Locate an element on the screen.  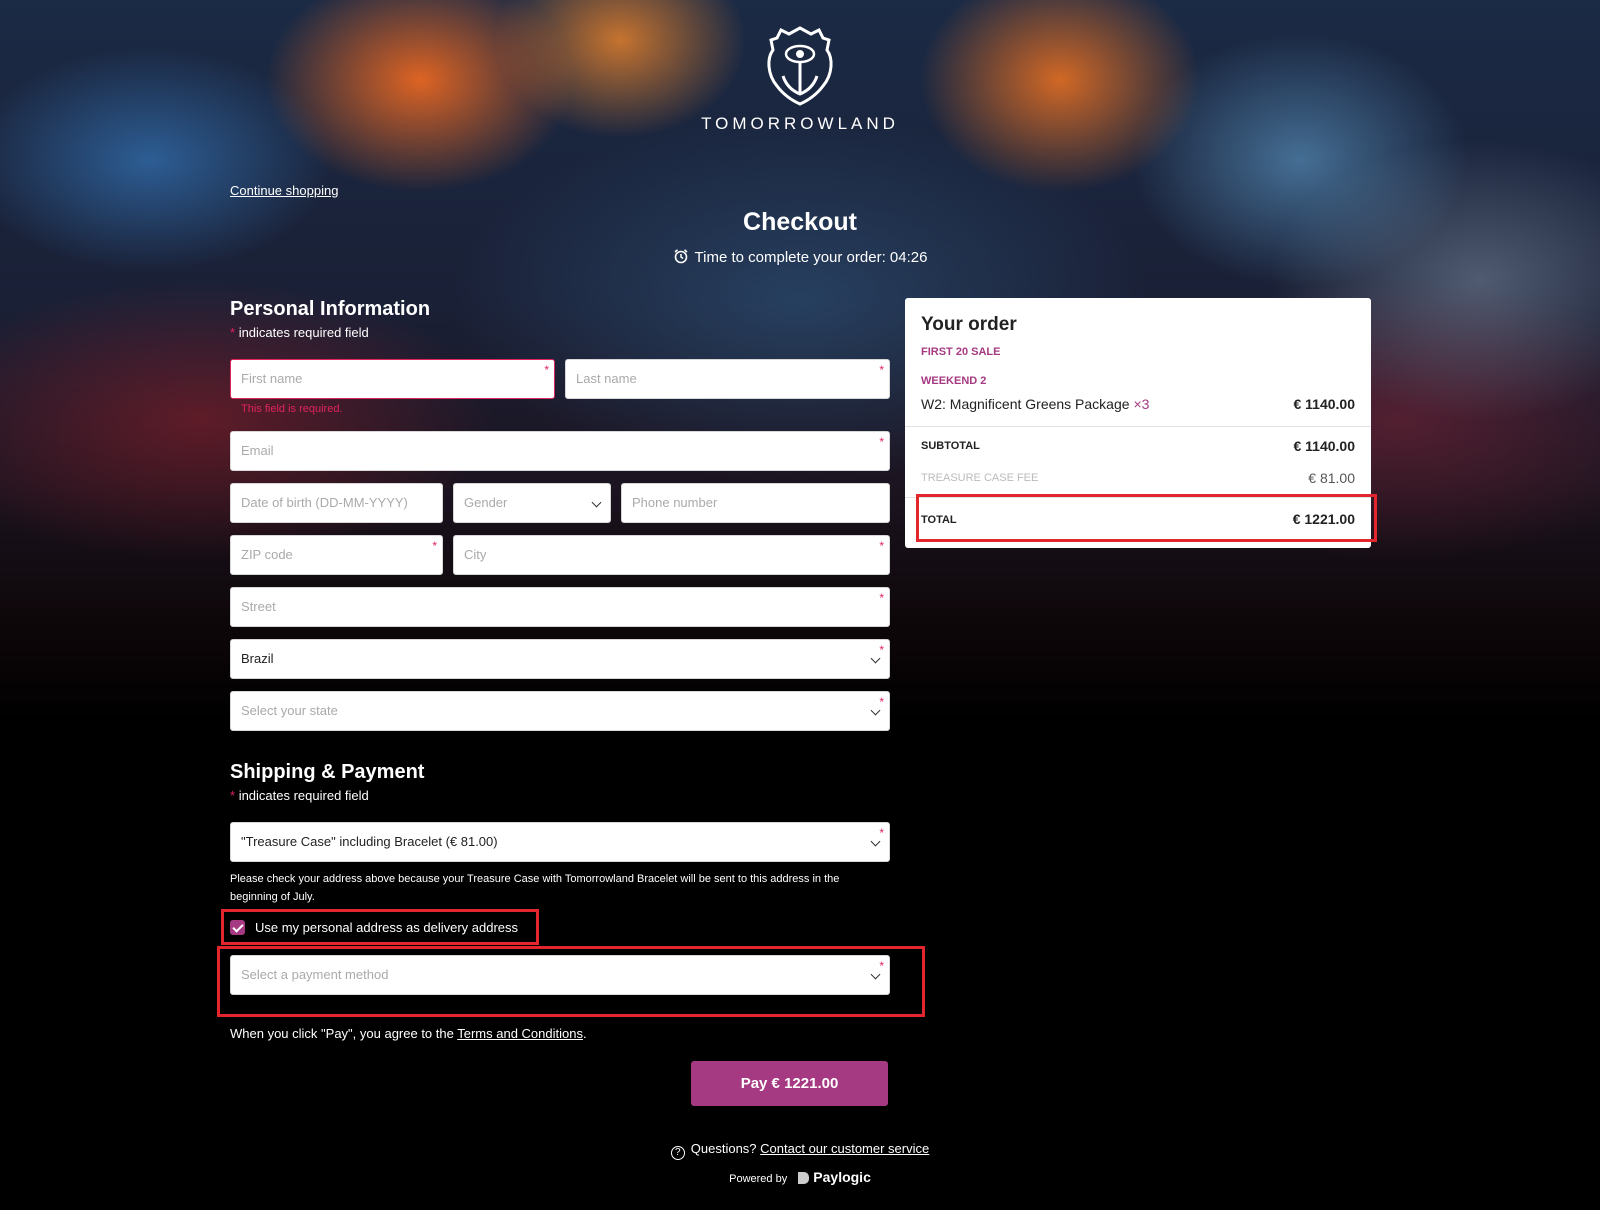
tomorrowland-logo: TOMORROWLAND is located at coordinates (800, 79).